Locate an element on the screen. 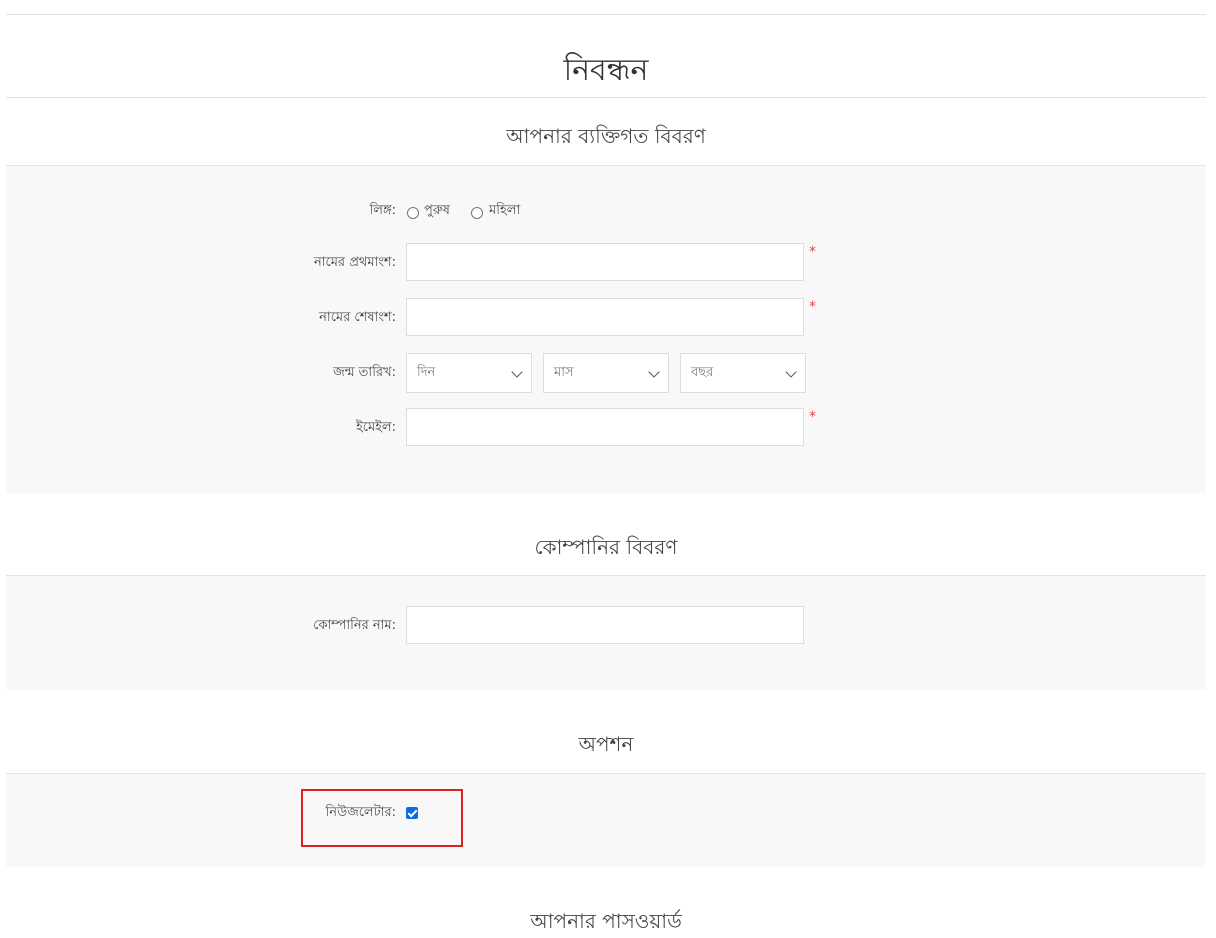 The height and width of the screenshot is (938, 1216). section-title-options: অপশন is located at coordinates (606, 744).